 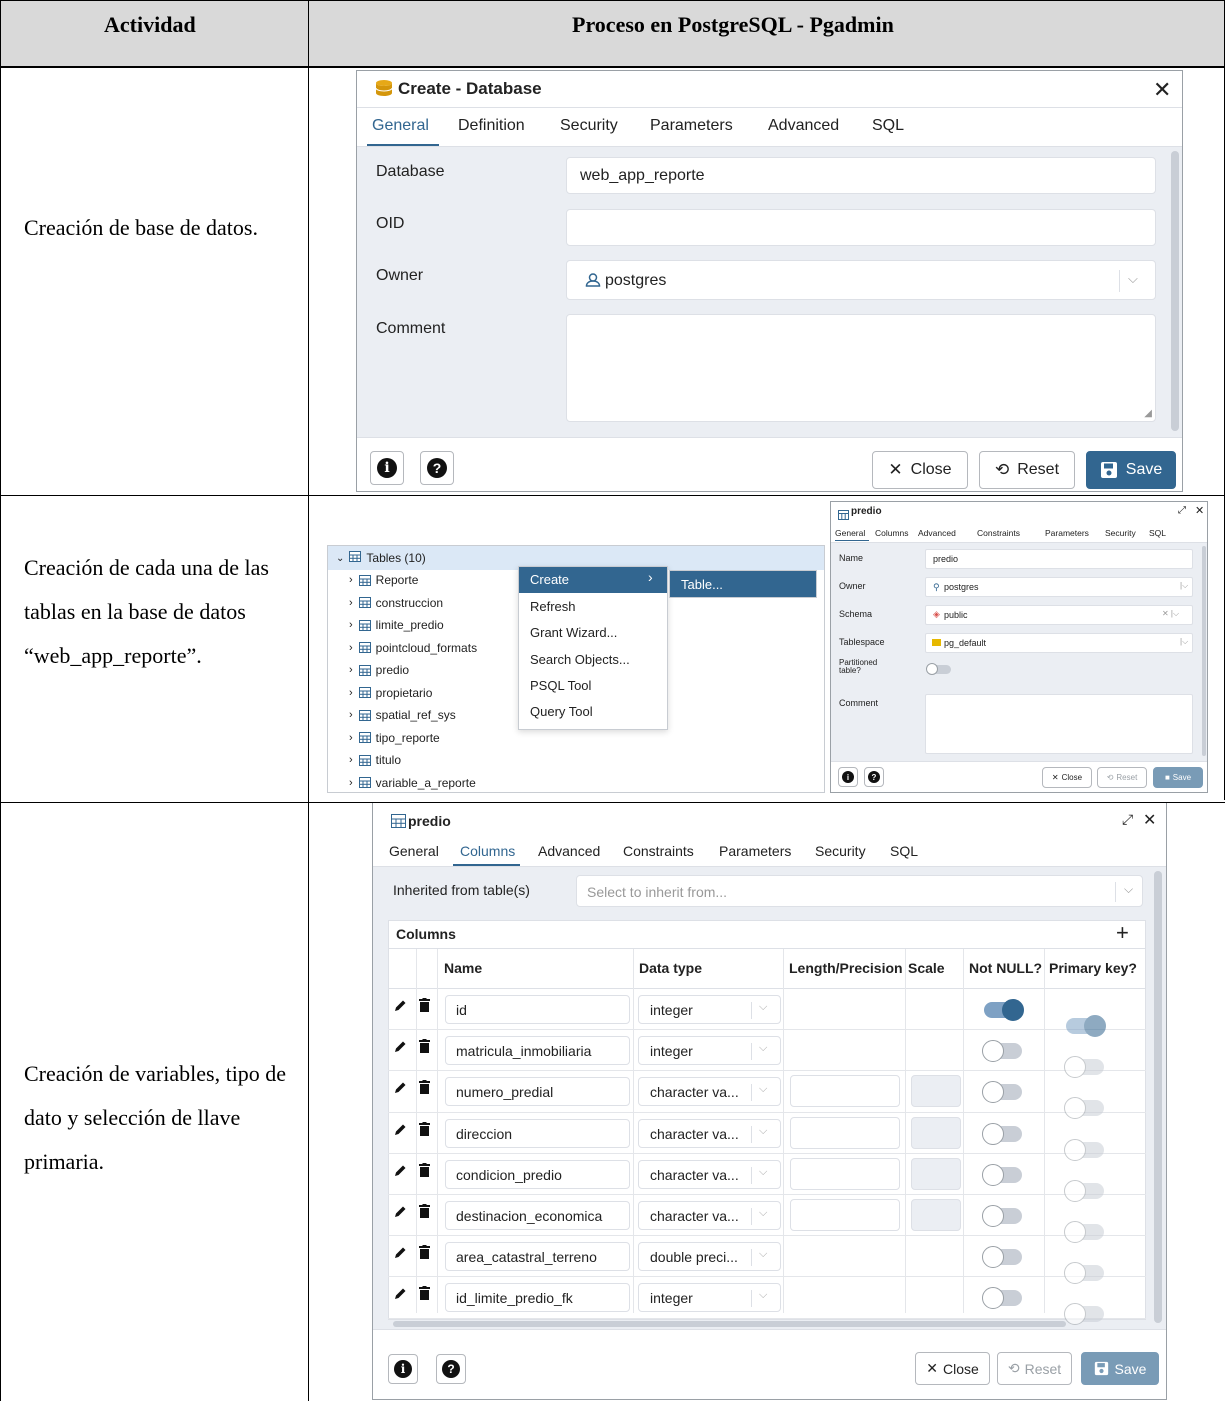 What do you see at coordinates (383, 580) in the screenshot?
I see `tree-item: › Reporte` at bounding box center [383, 580].